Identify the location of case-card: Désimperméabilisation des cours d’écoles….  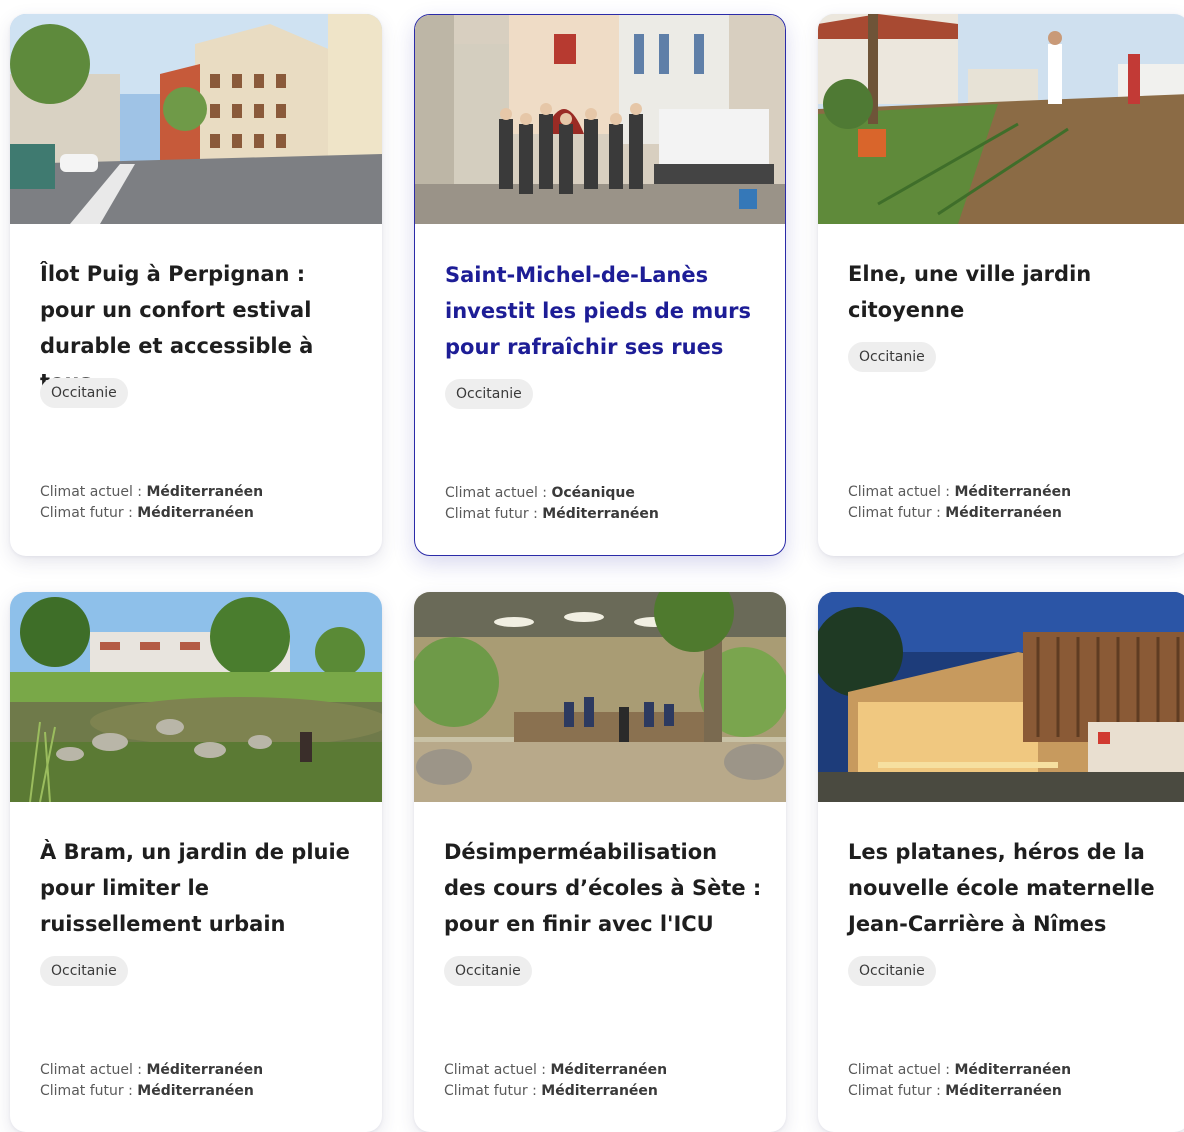
(600, 862).